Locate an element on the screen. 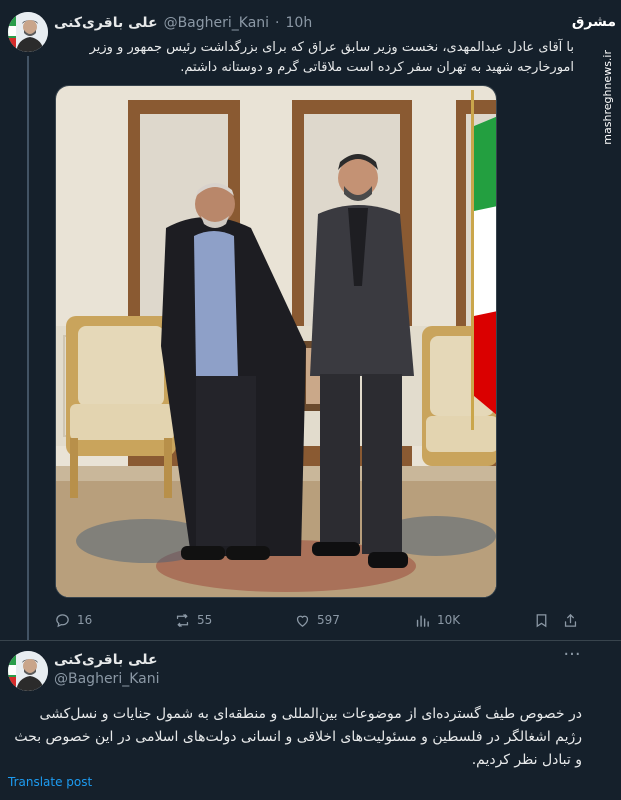  views-icon is located at coordinates (422, 621).